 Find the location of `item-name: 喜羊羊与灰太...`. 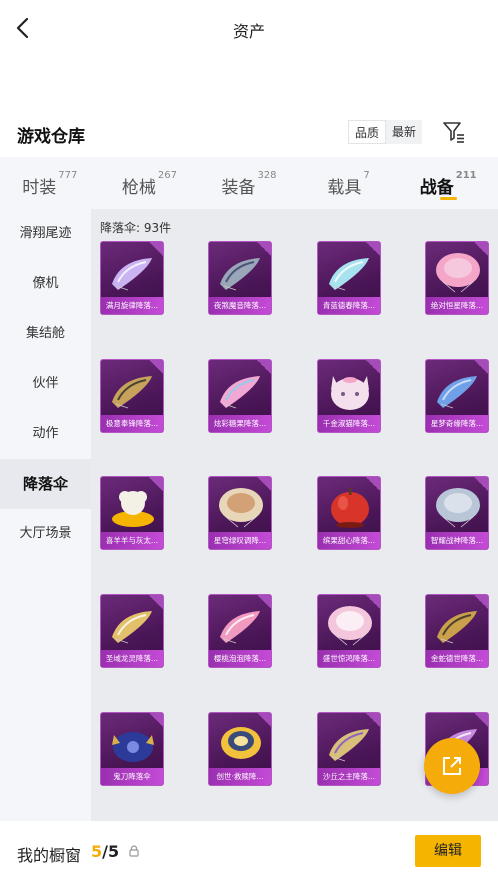

item-name: 喜羊羊与灰太... is located at coordinates (132, 540).